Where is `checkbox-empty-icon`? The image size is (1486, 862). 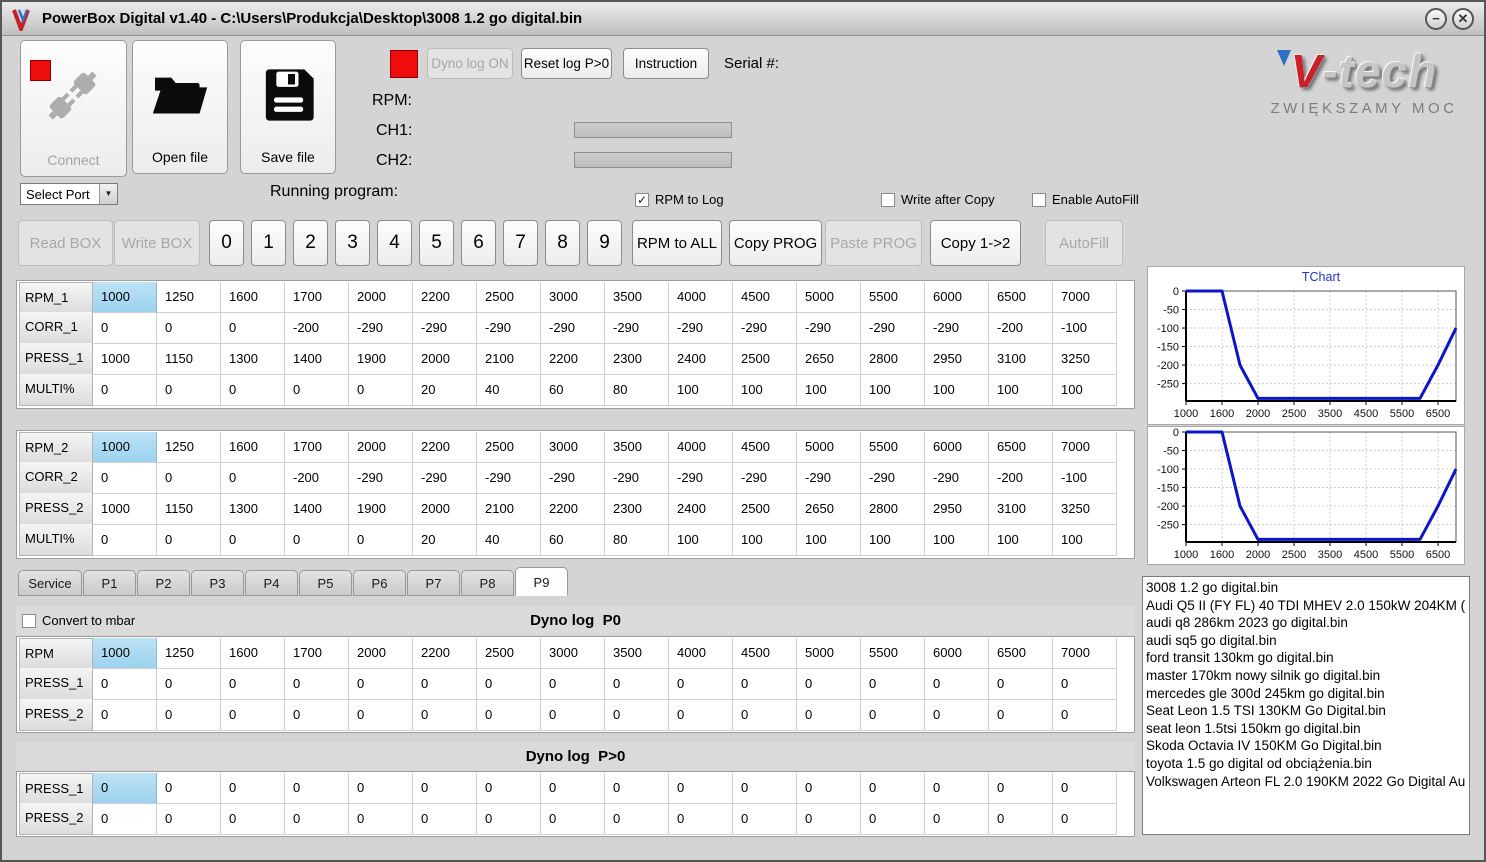 checkbox-empty-icon is located at coordinates (29, 620).